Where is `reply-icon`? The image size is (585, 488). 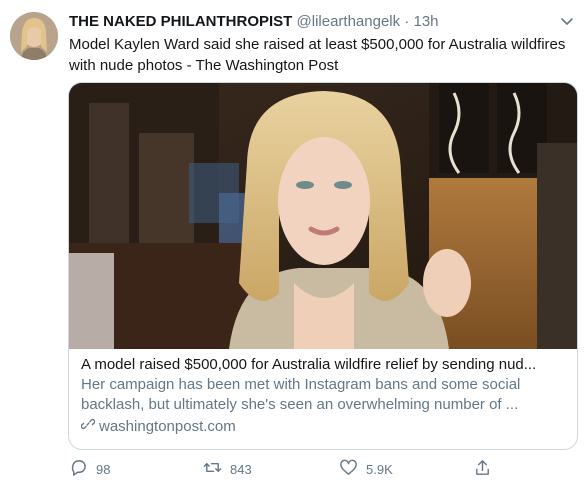 reply-icon is located at coordinates (78, 469).